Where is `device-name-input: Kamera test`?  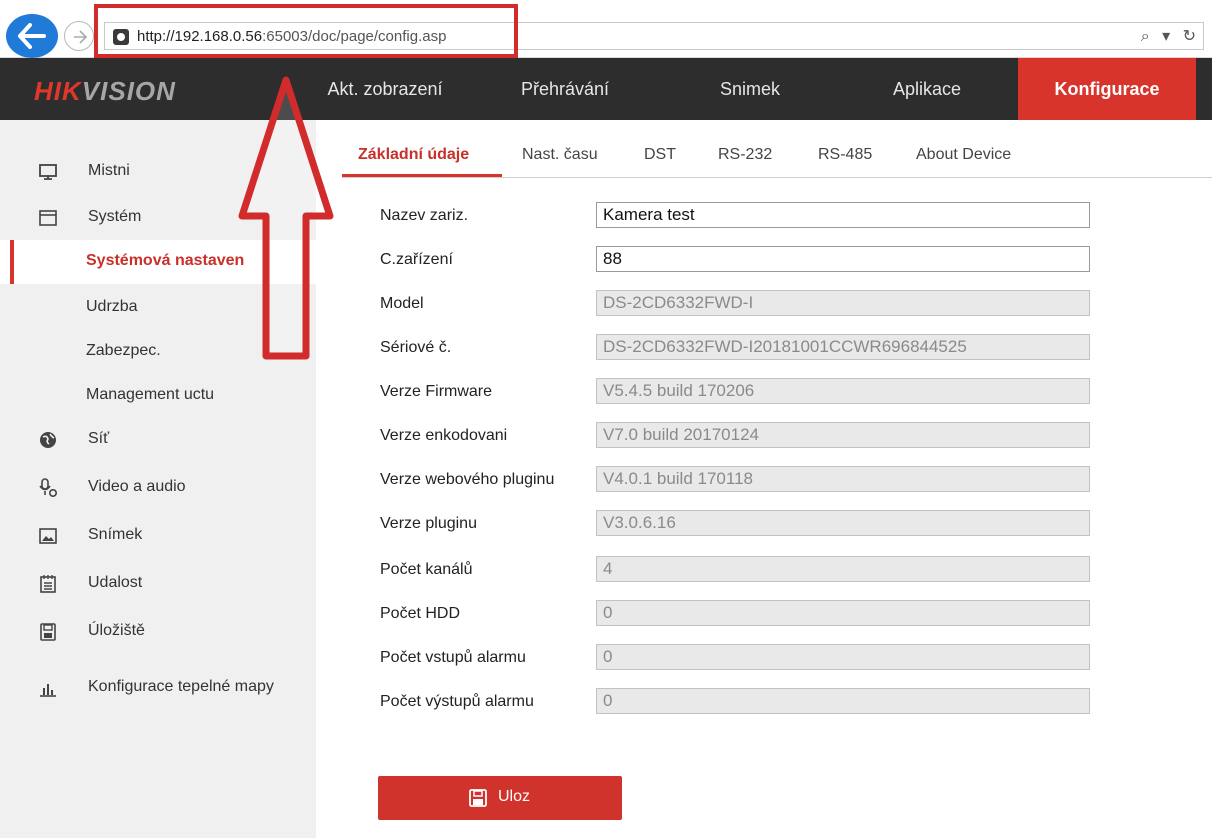 device-name-input: Kamera test is located at coordinates (843, 215).